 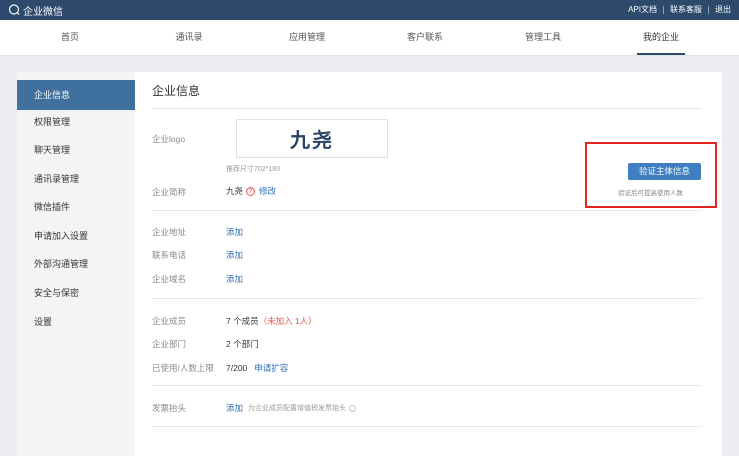 I want to click on logo-image: 九尧, so click(x=312, y=140).